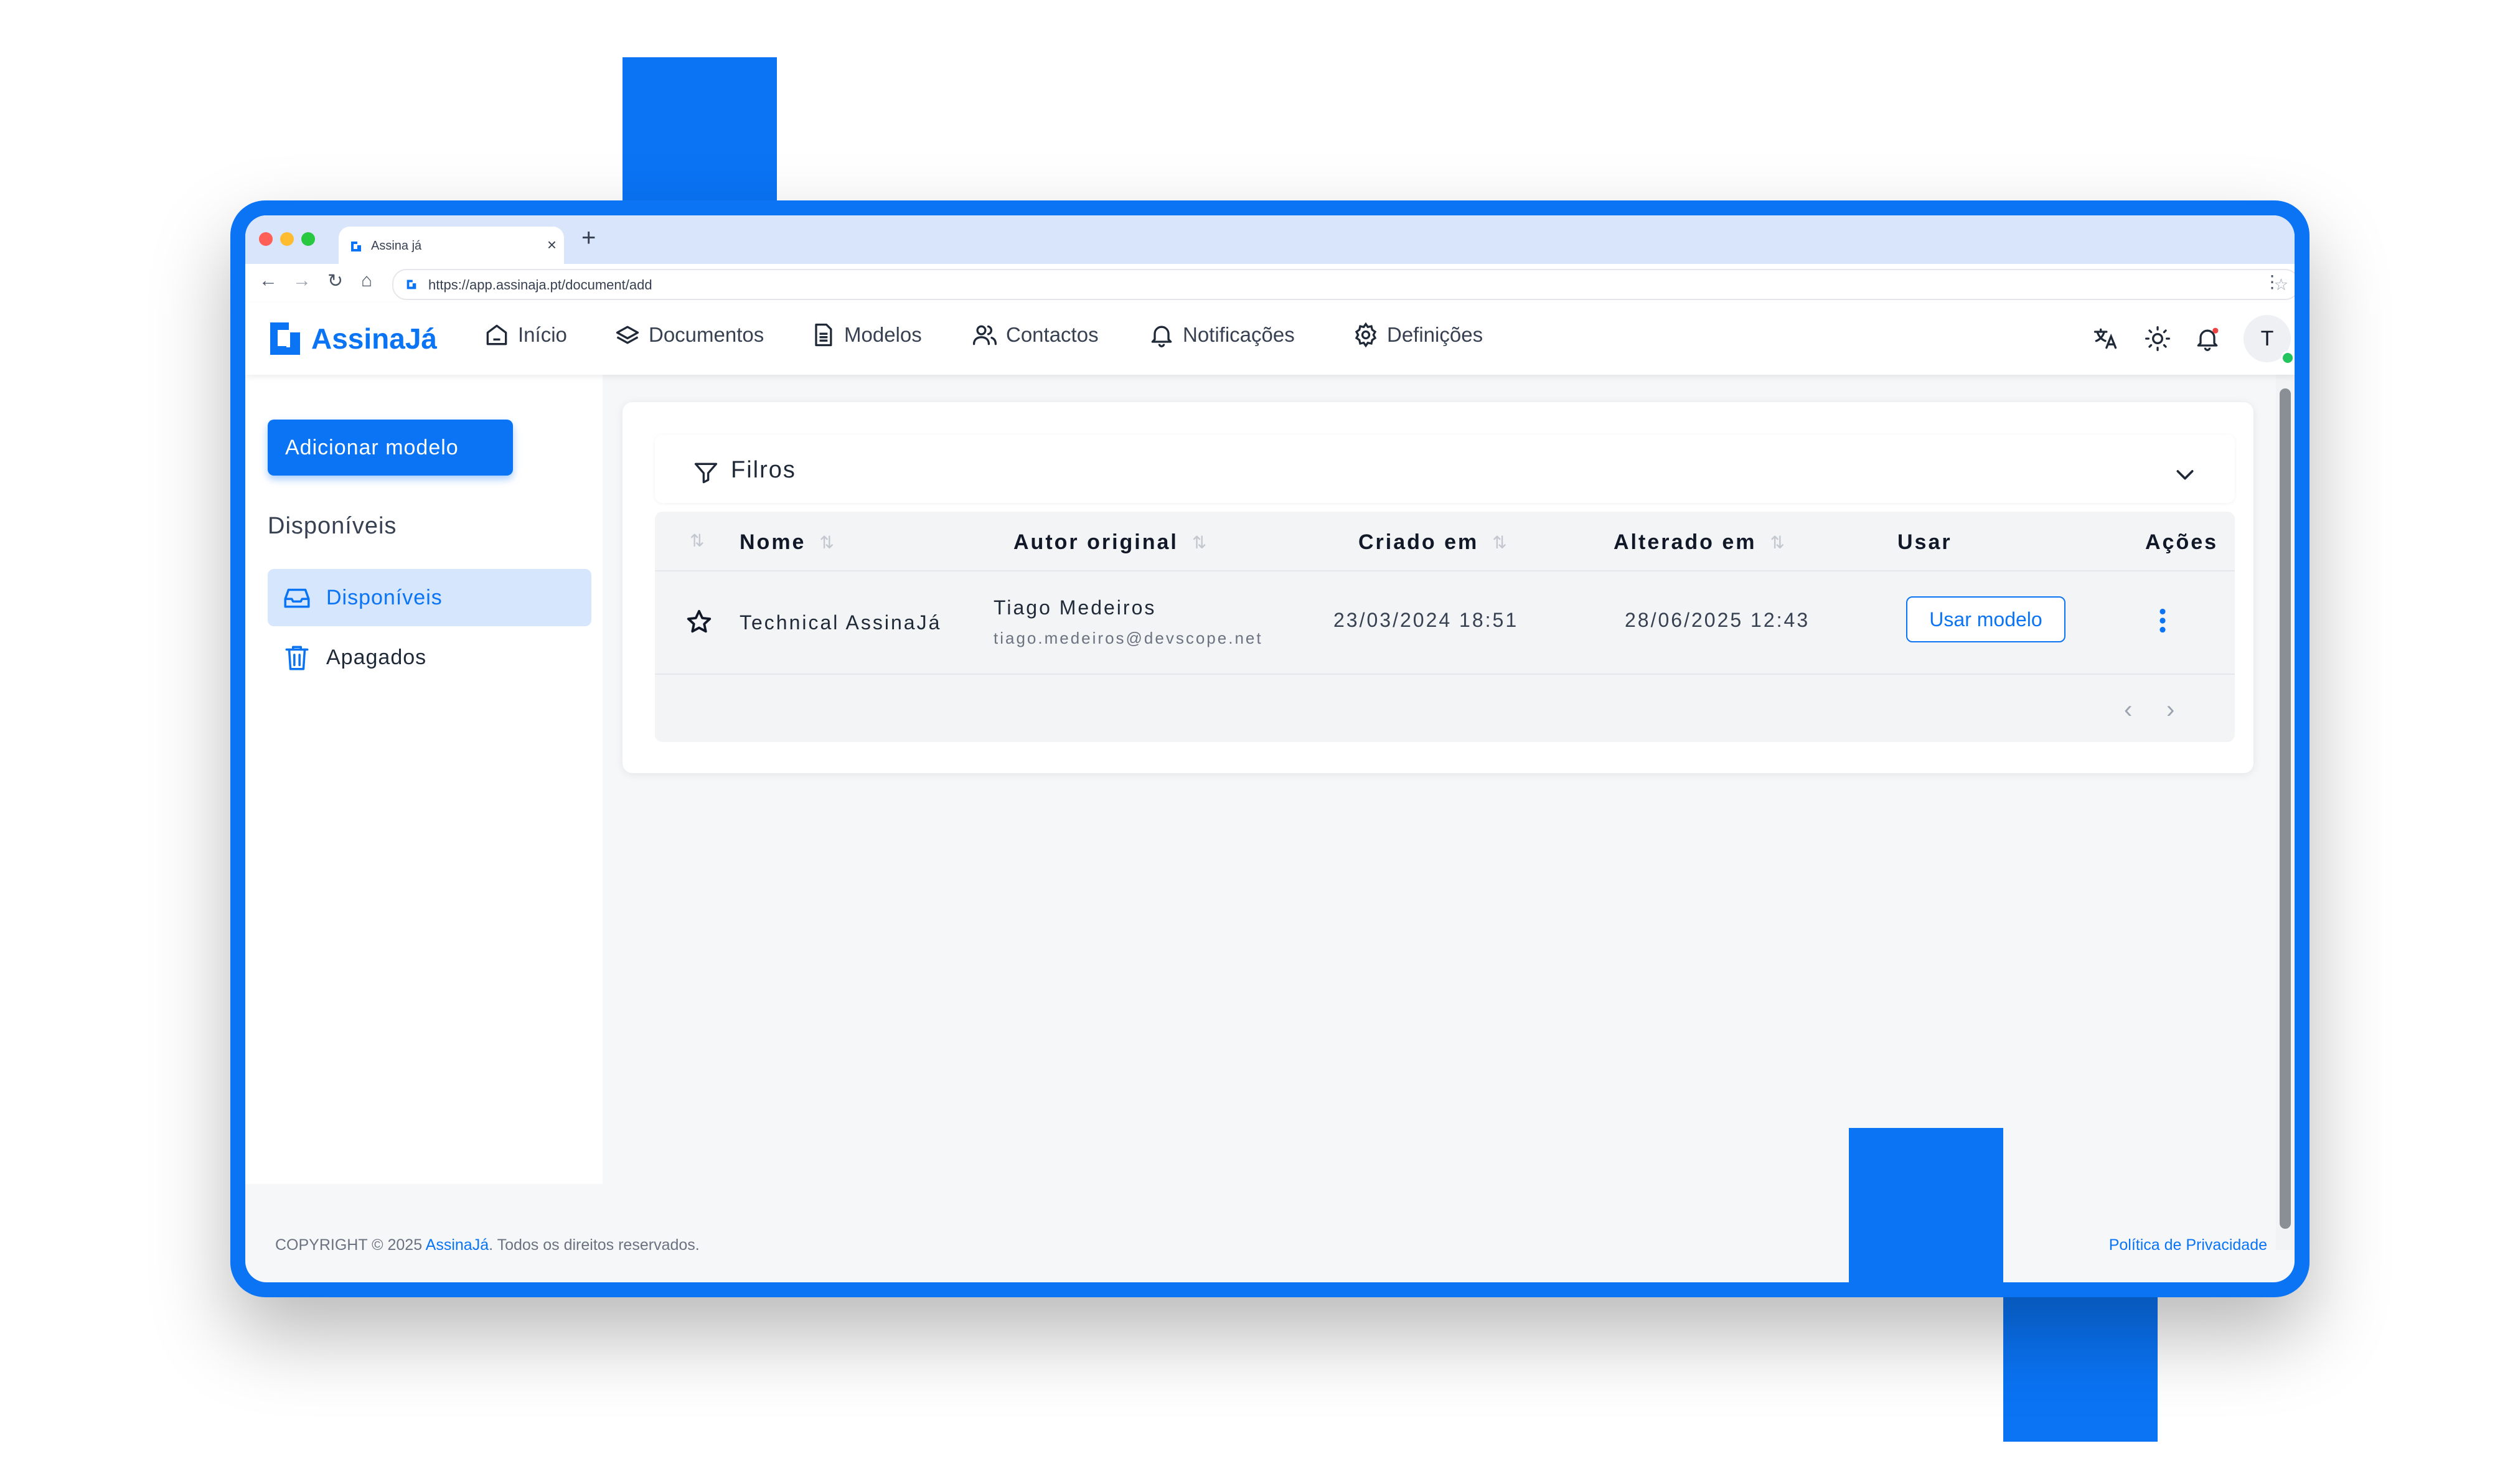 Image resolution: width=2500 pixels, height=1484 pixels. What do you see at coordinates (356, 246) in the screenshot?
I see `favicon-icon` at bounding box center [356, 246].